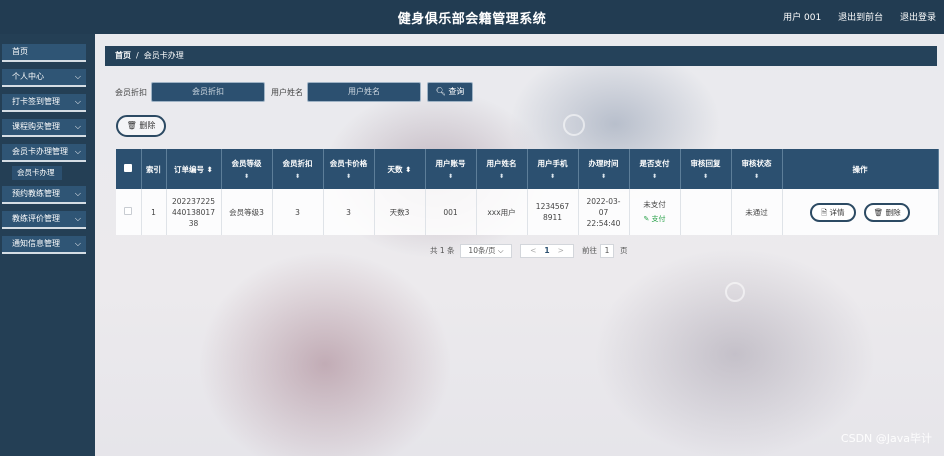 This screenshot has width=944, height=456. Describe the element at coordinates (887, 212) in the screenshot. I see `row-delete-button: 🗑︎ 删除` at that location.